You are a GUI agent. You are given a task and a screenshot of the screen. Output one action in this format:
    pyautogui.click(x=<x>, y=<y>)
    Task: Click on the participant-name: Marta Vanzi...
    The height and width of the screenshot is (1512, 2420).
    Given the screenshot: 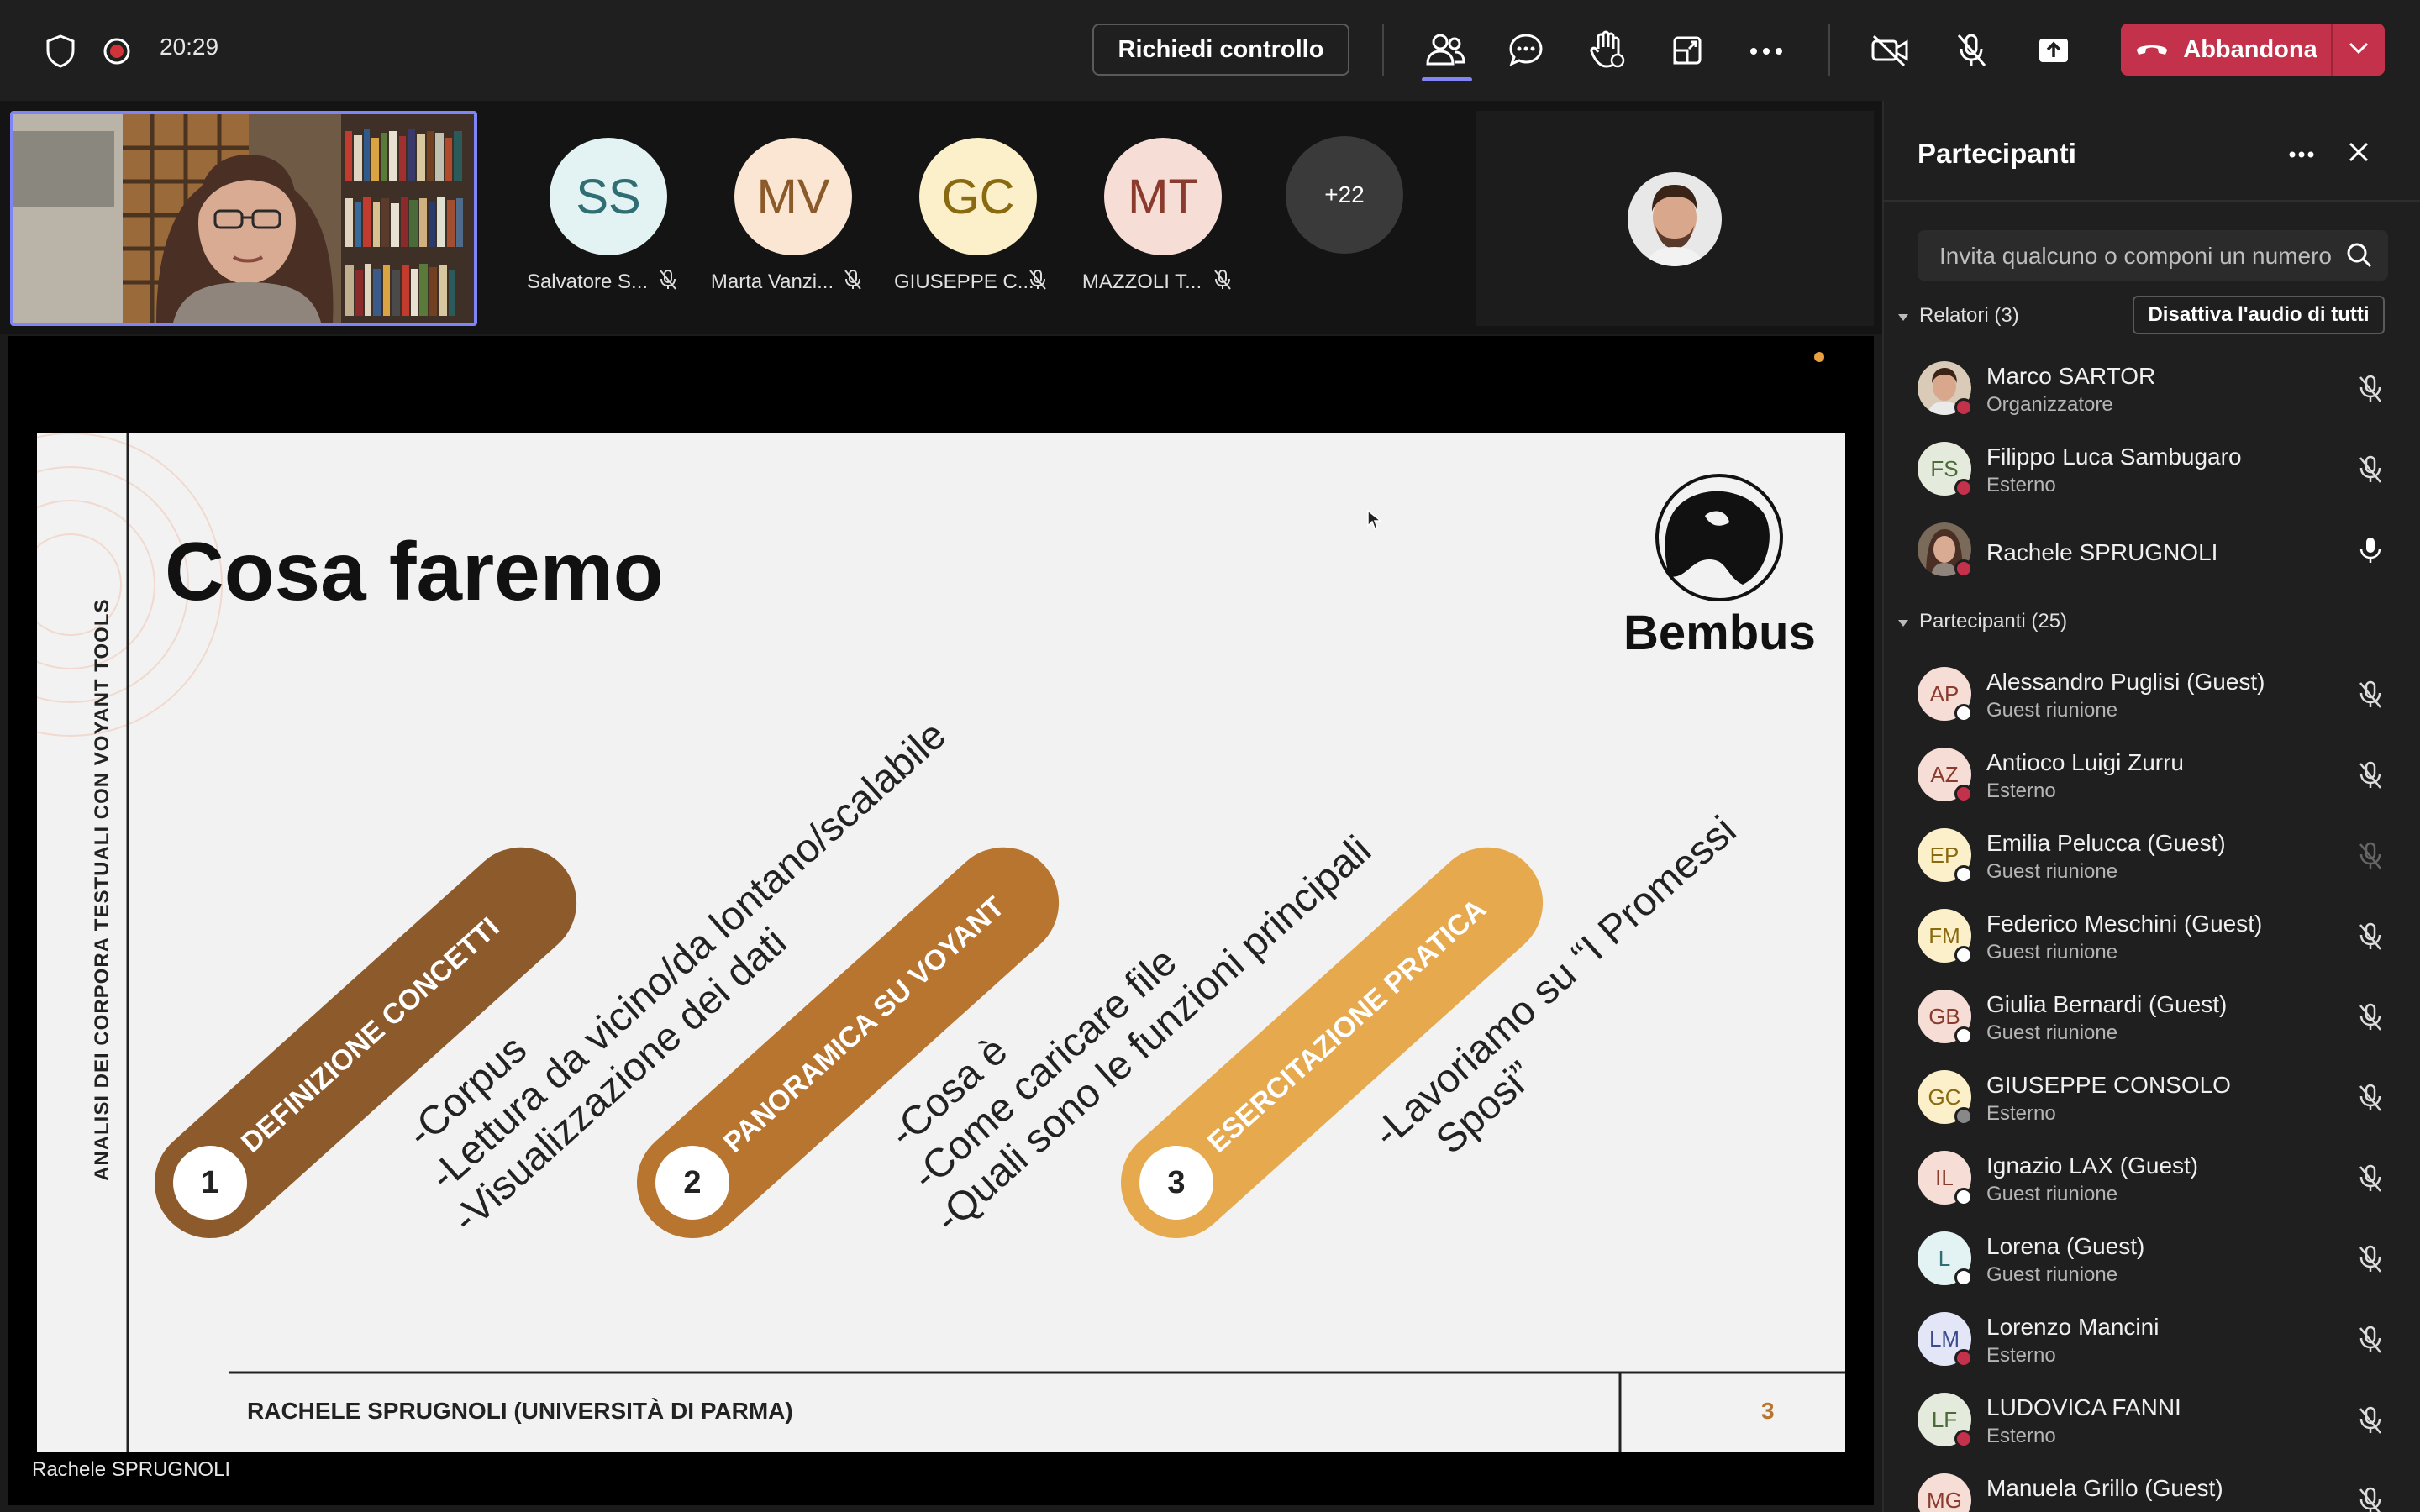 What is the action you would take?
    pyautogui.click(x=772, y=281)
    